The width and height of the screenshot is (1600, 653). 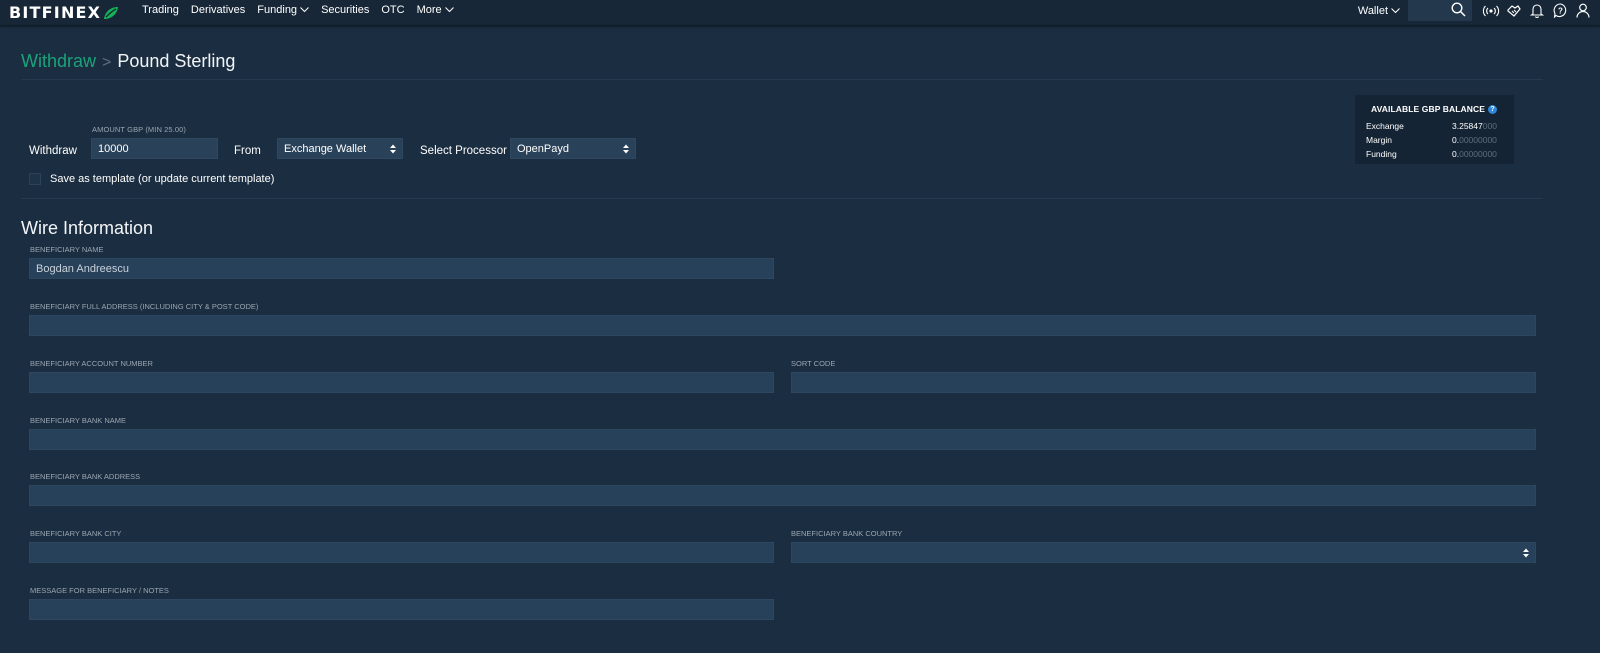 What do you see at coordinates (1514, 11) in the screenshot?
I see `handshake-icon` at bounding box center [1514, 11].